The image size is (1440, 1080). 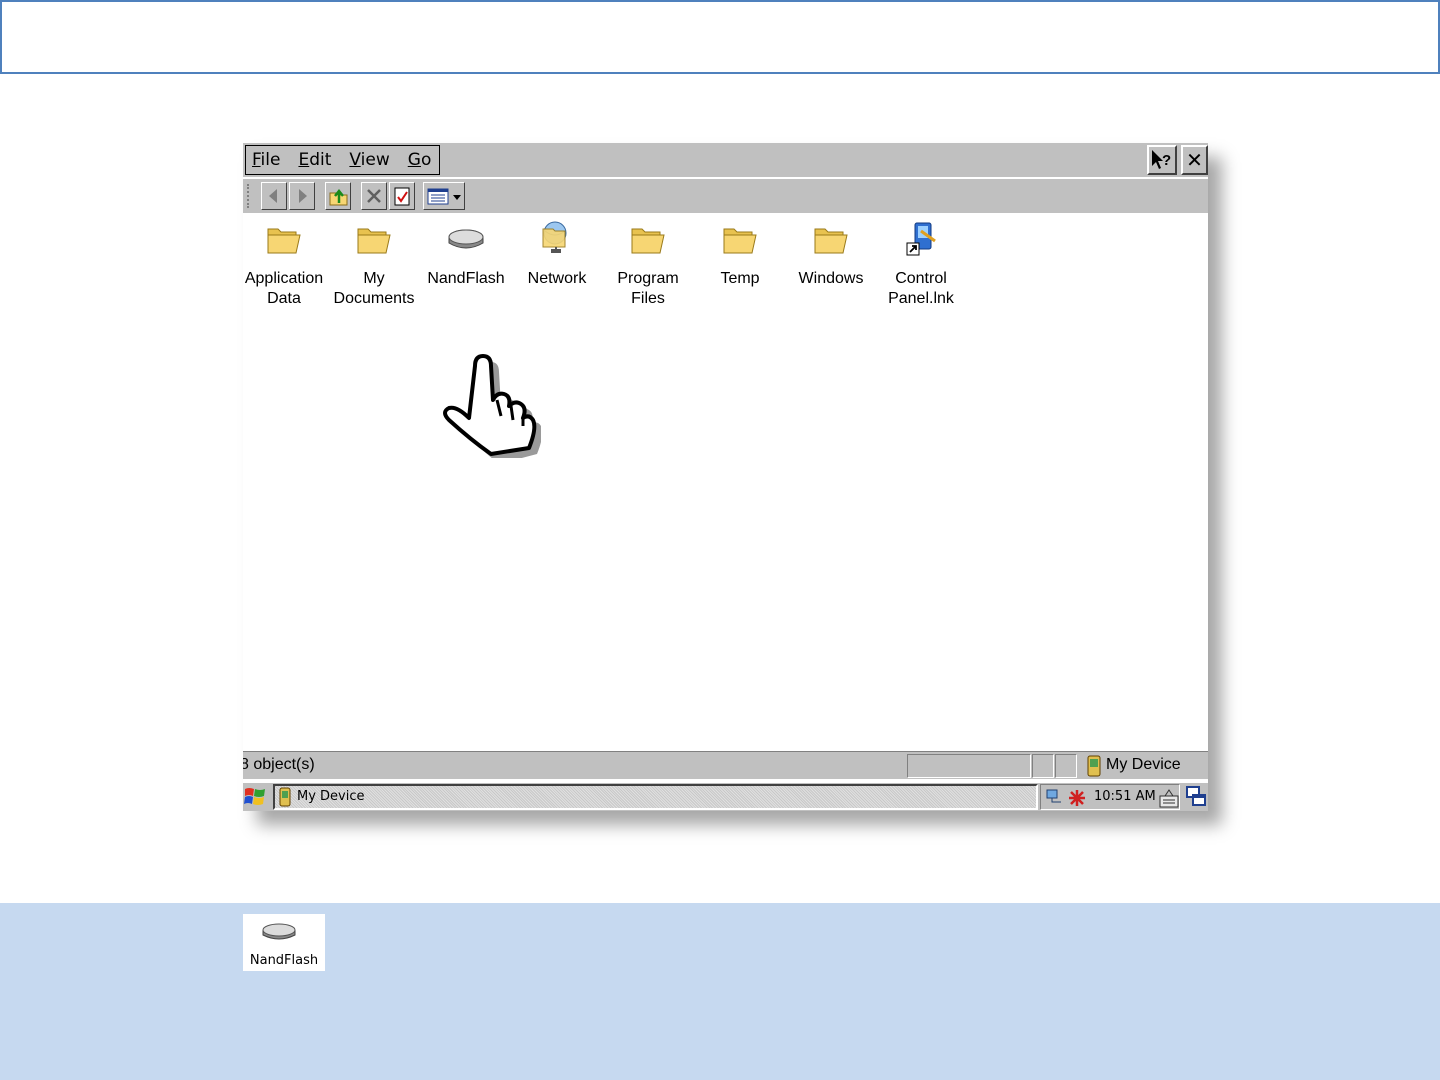 I want to click on toolbar-grip, so click(x=250, y=196).